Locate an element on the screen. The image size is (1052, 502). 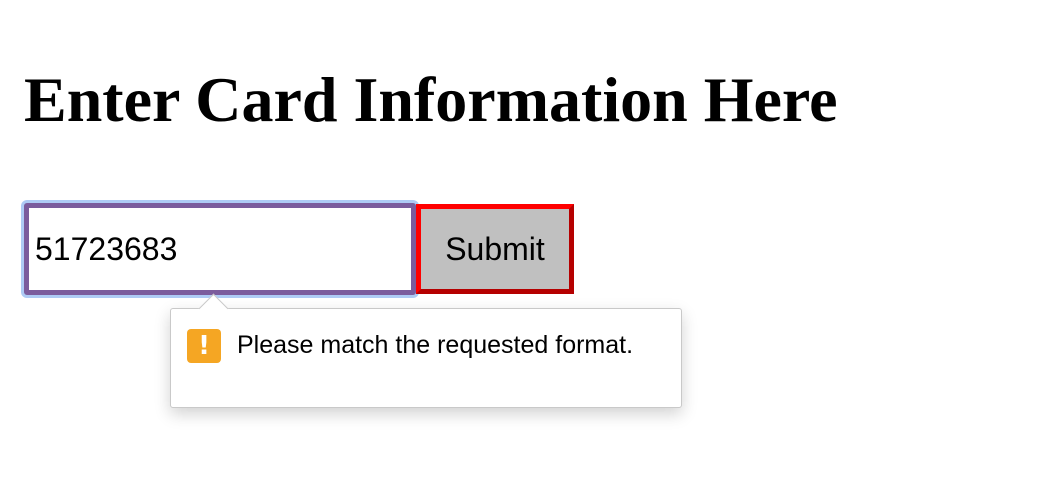
page-title: Enter Card Information Here is located at coordinates (431, 99).